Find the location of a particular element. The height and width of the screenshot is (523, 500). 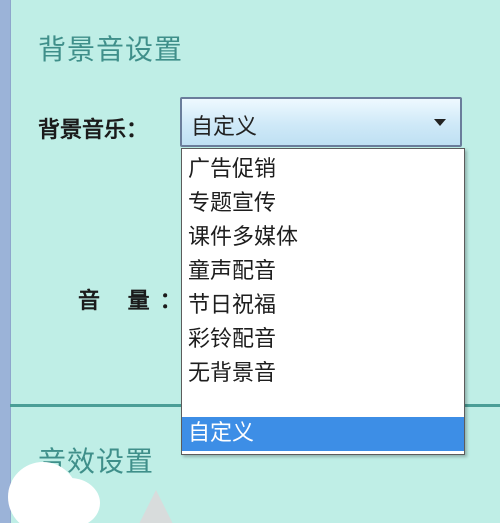

mountain-decoration is located at coordinates (156, 506).